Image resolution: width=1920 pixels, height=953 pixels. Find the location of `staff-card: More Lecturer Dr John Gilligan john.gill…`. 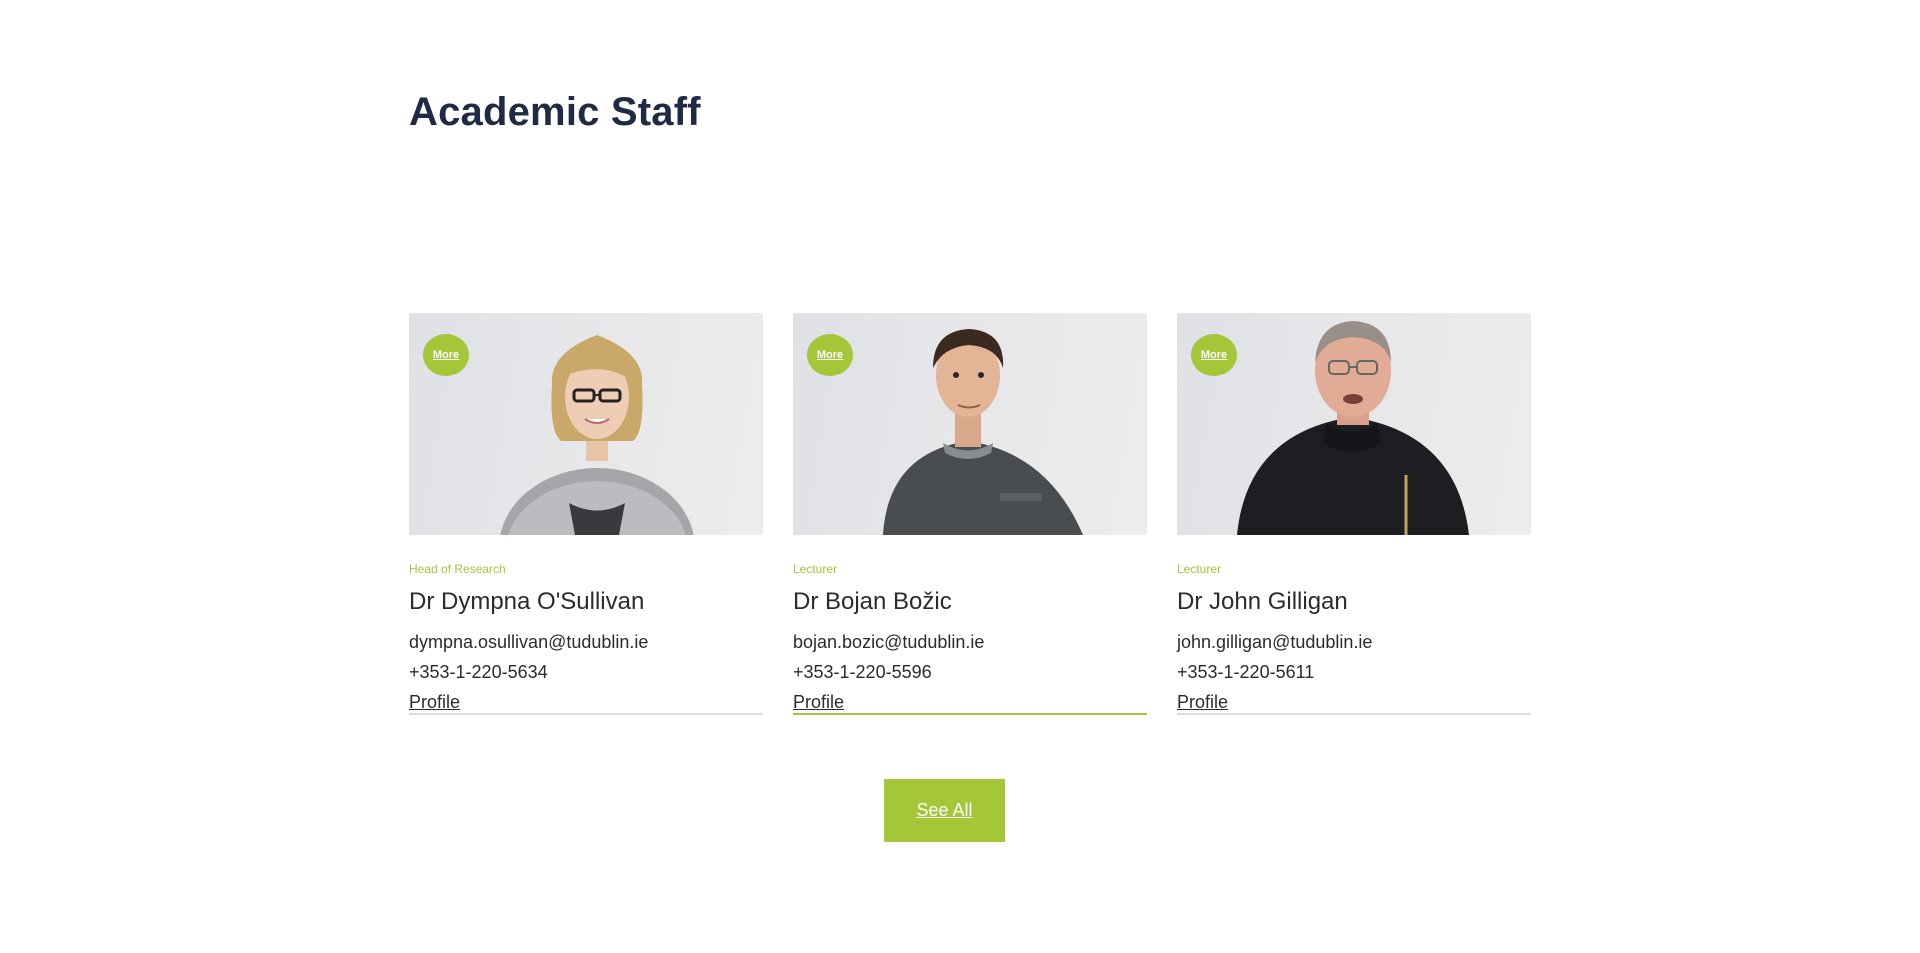

staff-card: More Lecturer Dr John Gilligan john.gill… is located at coordinates (1354, 514).